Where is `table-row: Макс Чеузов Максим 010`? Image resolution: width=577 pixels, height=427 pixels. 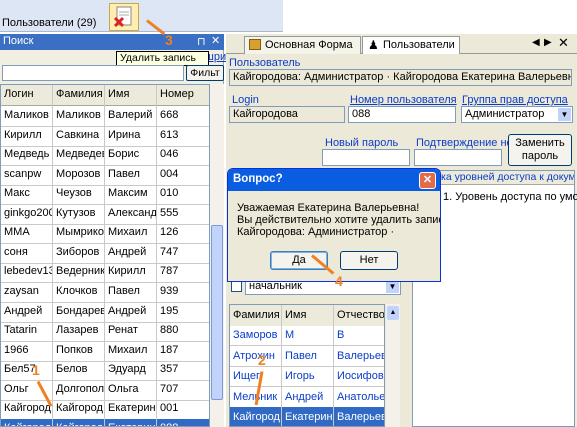 table-row: Макс Чеузов Максим 010 is located at coordinates (105, 195).